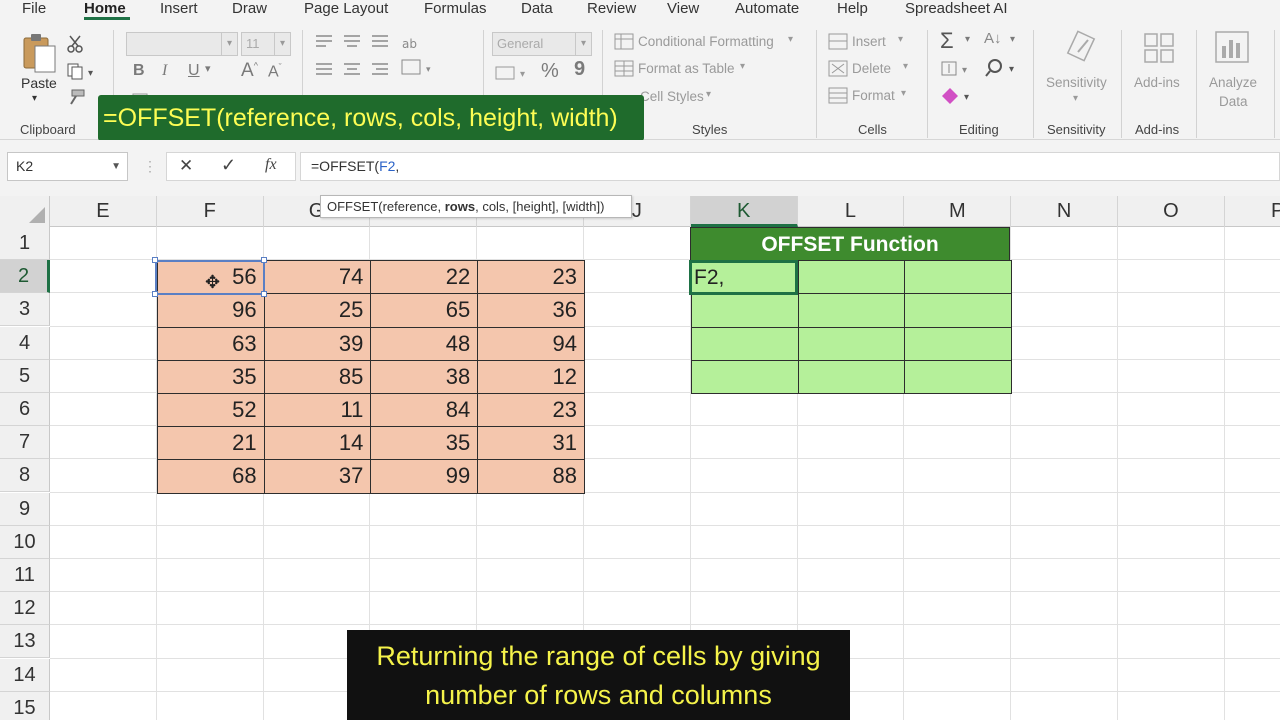 This screenshot has width=1280, height=720. I want to click on paste-chevron-icon: ▾, so click(34, 98).